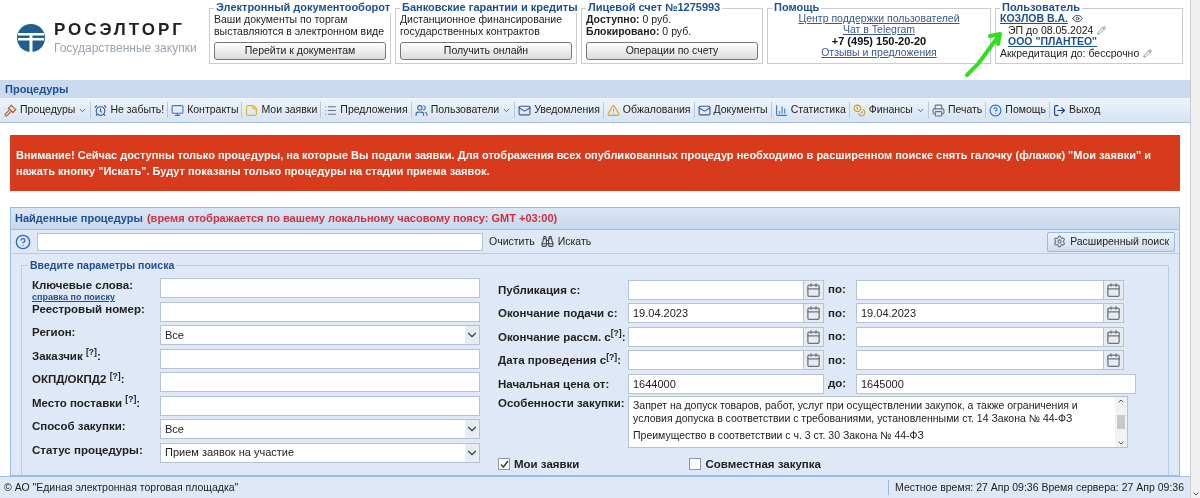 The height and width of the screenshot is (498, 1200). I want to click on field-label: Статус процедуры:, so click(88, 449).